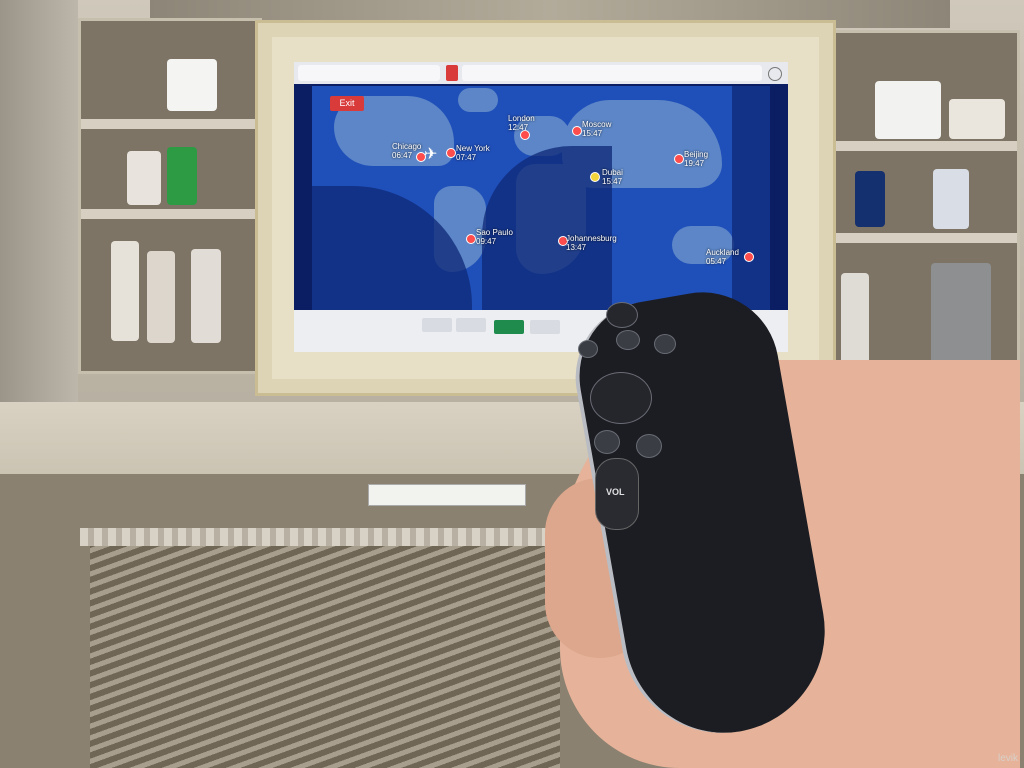  I want to click on land-greenland, so click(478, 100).